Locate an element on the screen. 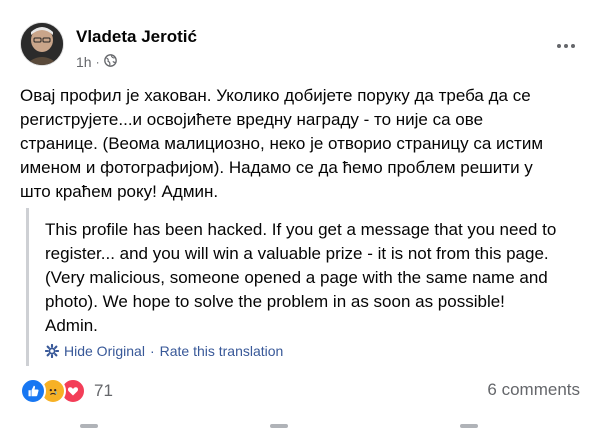 The image size is (592, 430). post-time: 1h is located at coordinates (84, 62).